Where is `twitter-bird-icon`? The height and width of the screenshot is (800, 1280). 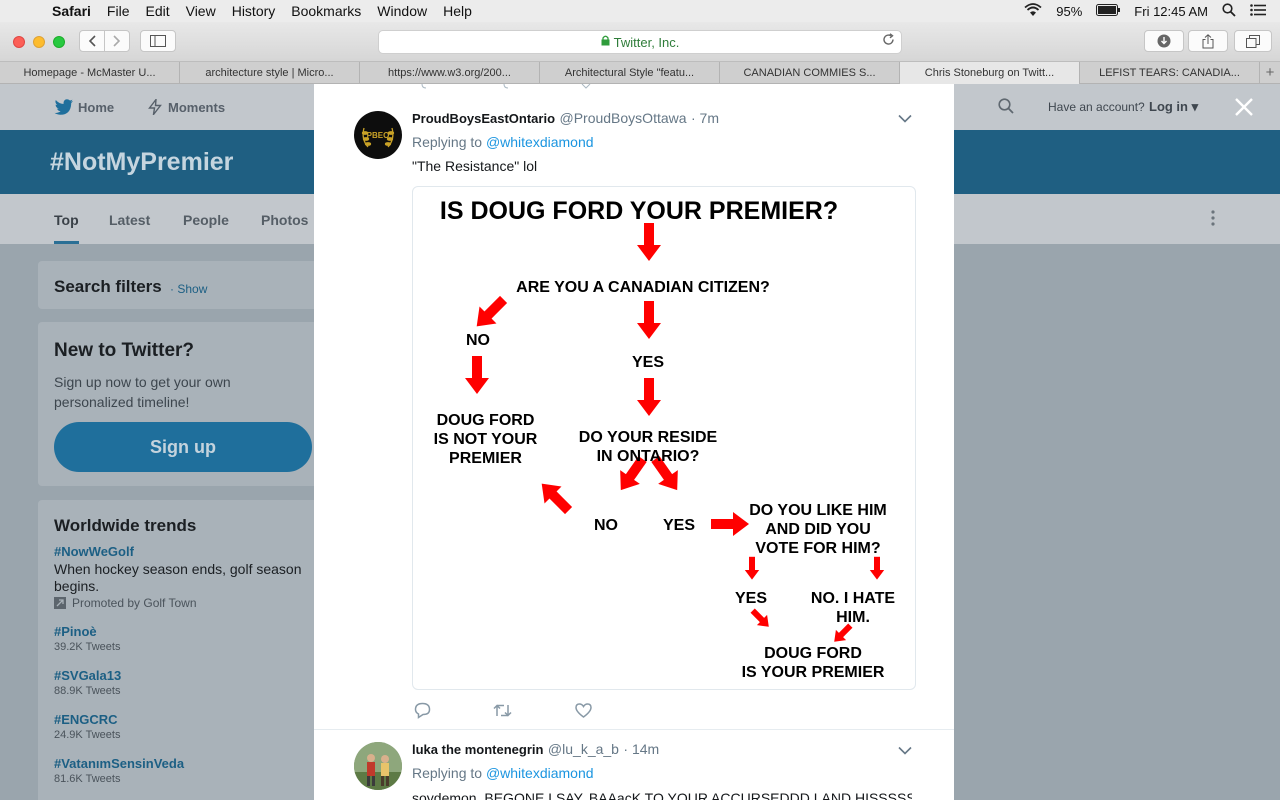
twitter-bird-icon is located at coordinates (63, 107).